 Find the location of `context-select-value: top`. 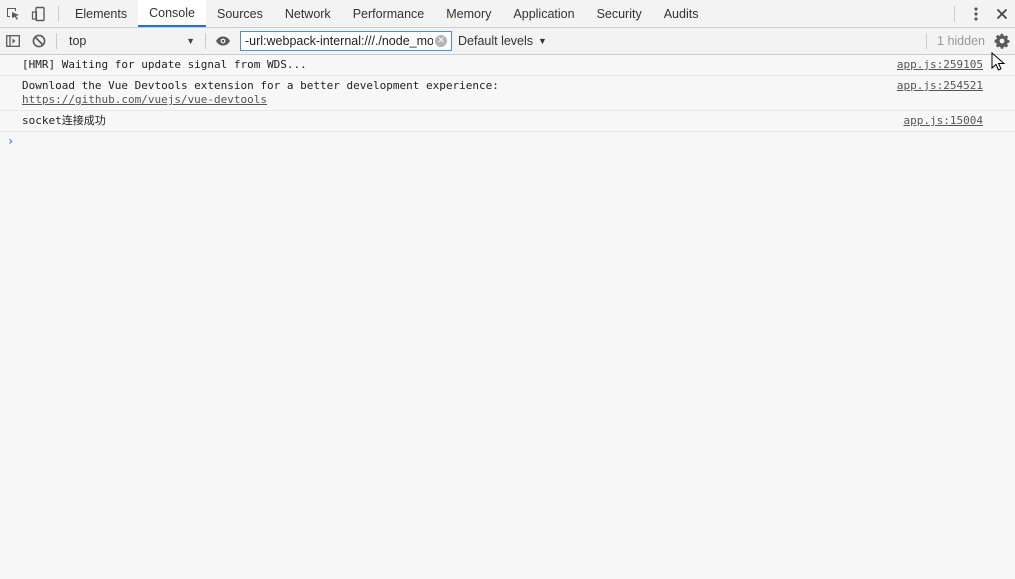

context-select-value: top is located at coordinates (78, 41).